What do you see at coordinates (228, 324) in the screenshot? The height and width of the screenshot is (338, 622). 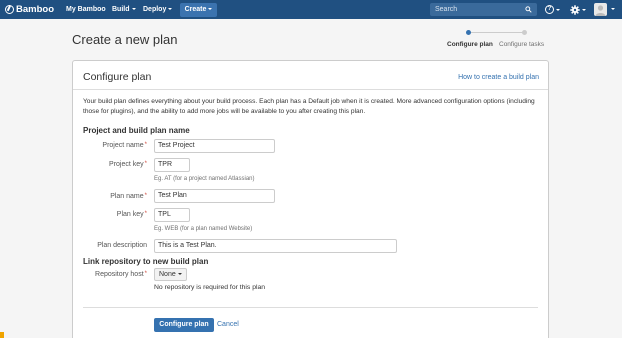 I see `cancel-link: Cancel` at bounding box center [228, 324].